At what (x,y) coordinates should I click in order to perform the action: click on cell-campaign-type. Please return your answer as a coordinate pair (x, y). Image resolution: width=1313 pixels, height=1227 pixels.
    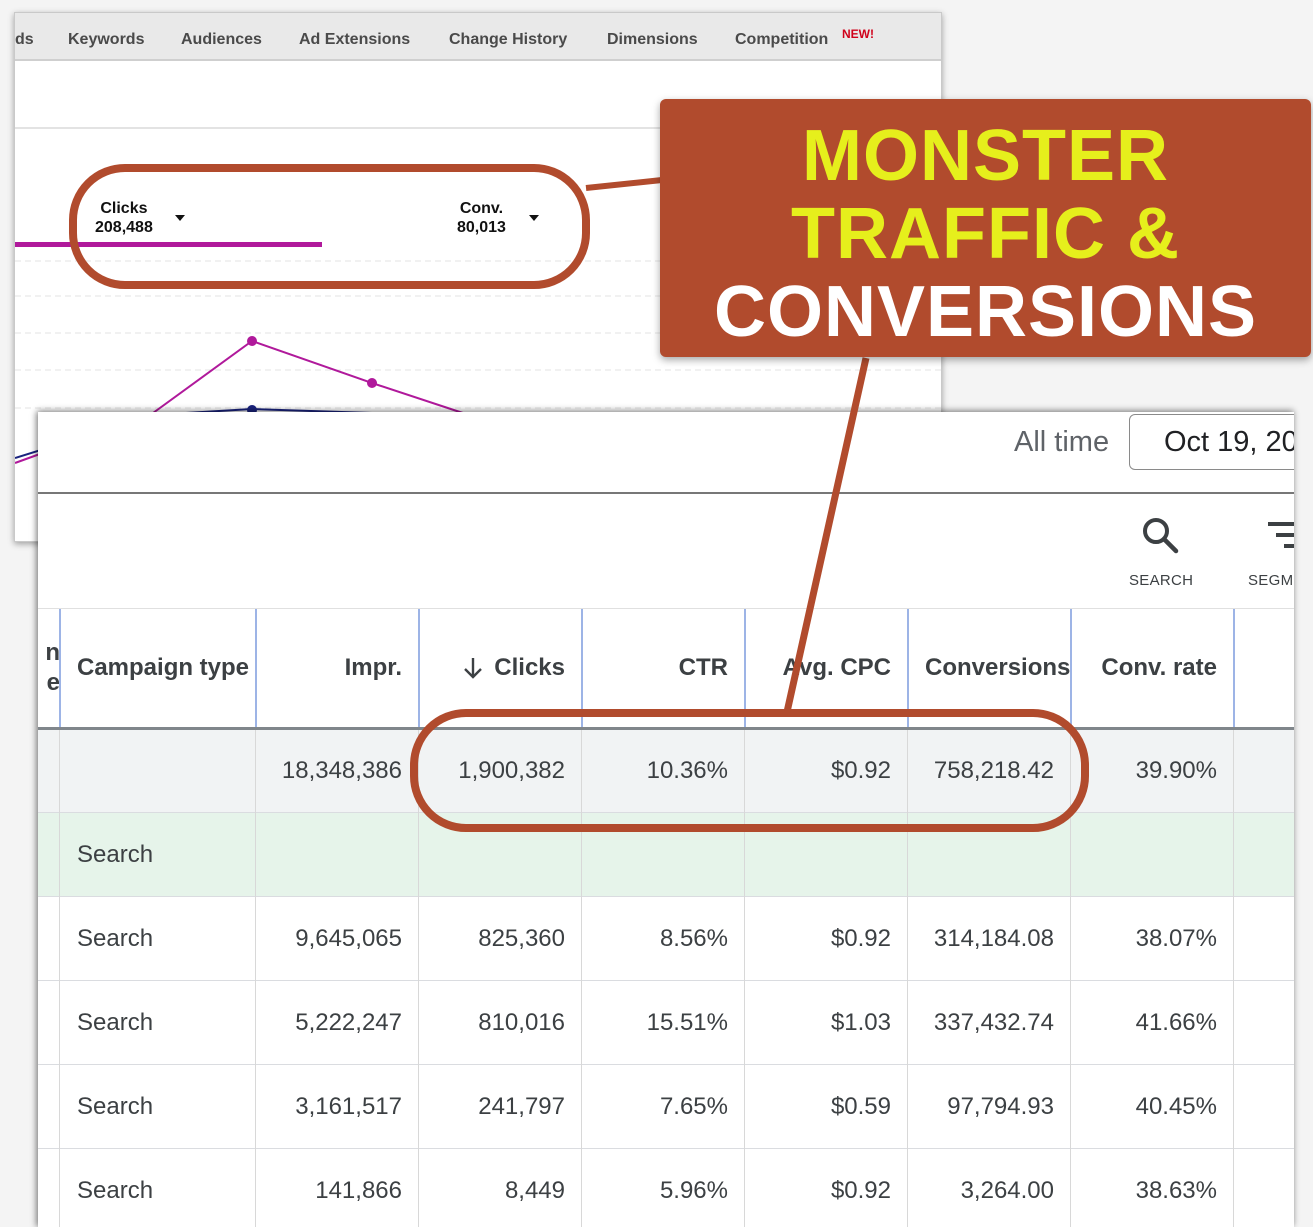
    Looking at the image, I should click on (158, 771).